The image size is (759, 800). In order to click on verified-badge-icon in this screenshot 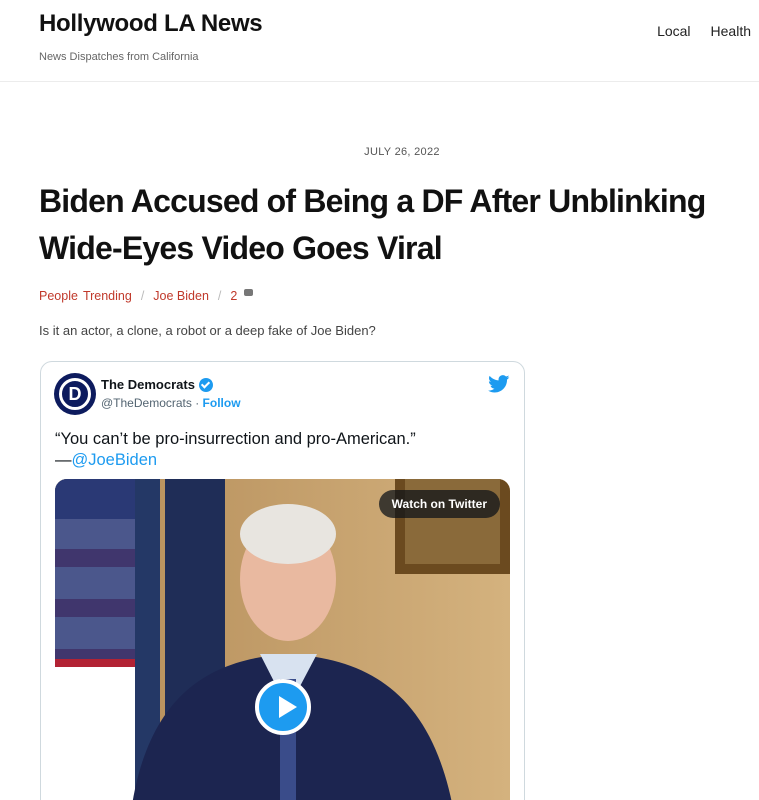, I will do `click(205, 384)`.